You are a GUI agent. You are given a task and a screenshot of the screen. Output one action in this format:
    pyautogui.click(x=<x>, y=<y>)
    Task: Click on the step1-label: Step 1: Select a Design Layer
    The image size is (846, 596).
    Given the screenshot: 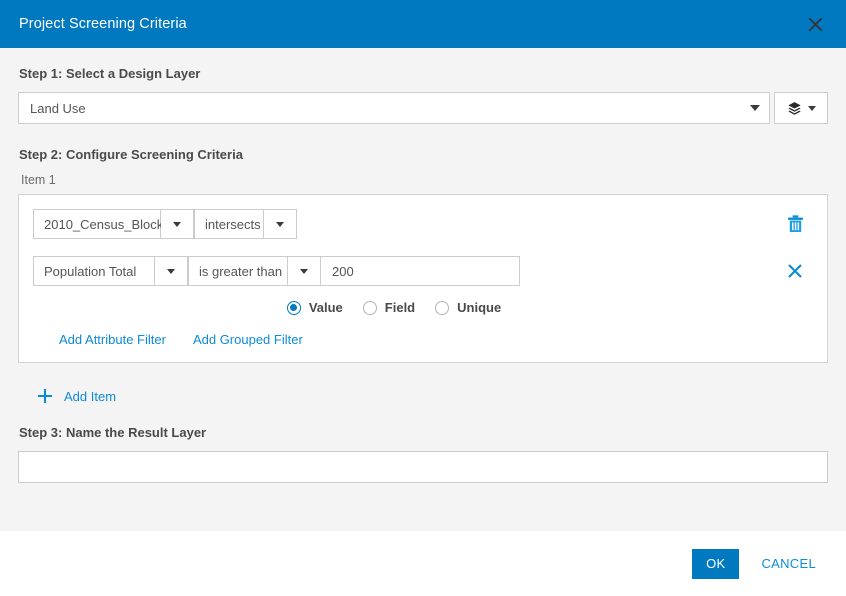 What is the action you would take?
    pyautogui.click(x=110, y=73)
    